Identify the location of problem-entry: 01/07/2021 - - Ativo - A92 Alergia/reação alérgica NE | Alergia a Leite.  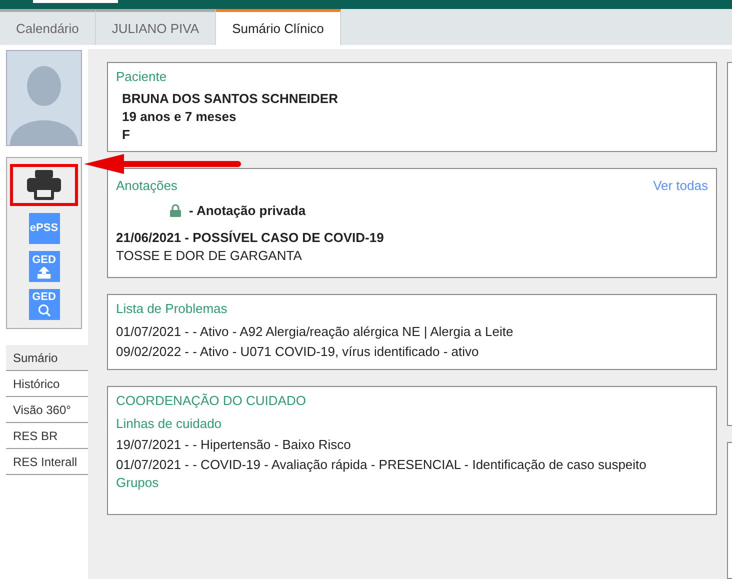
(315, 332).